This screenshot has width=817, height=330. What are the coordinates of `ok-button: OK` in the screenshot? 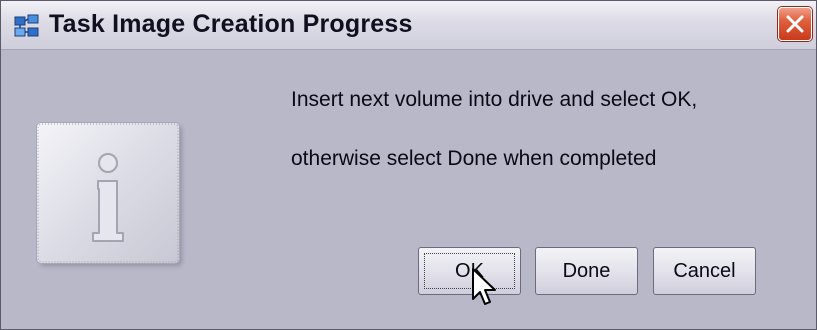 It's located at (469, 271).